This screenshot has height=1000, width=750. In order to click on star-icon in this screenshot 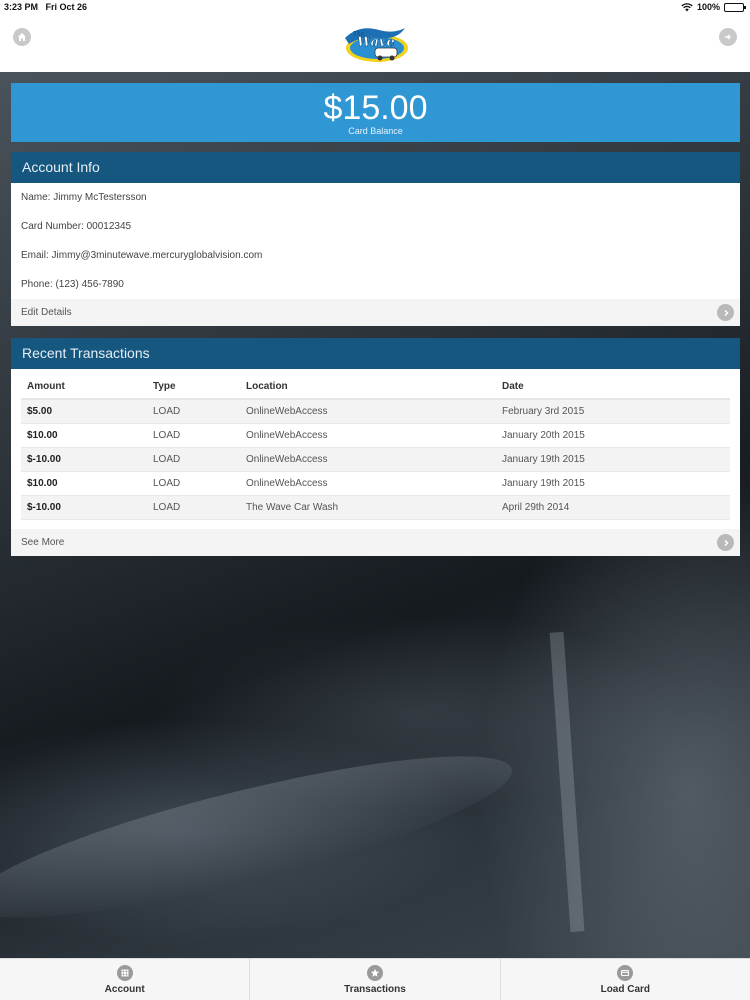, I will do `click(374, 973)`.